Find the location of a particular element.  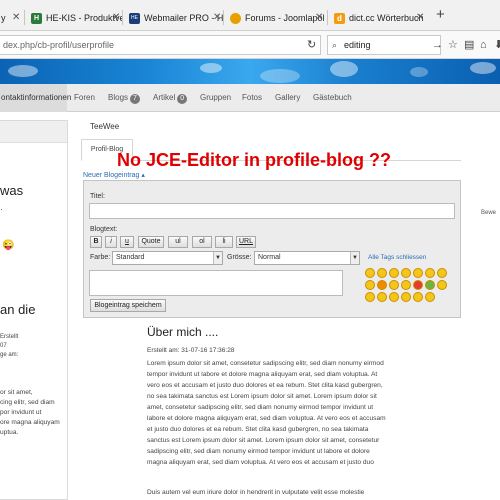

tab-articles: Artikel 0 is located at coordinates (170, 98).